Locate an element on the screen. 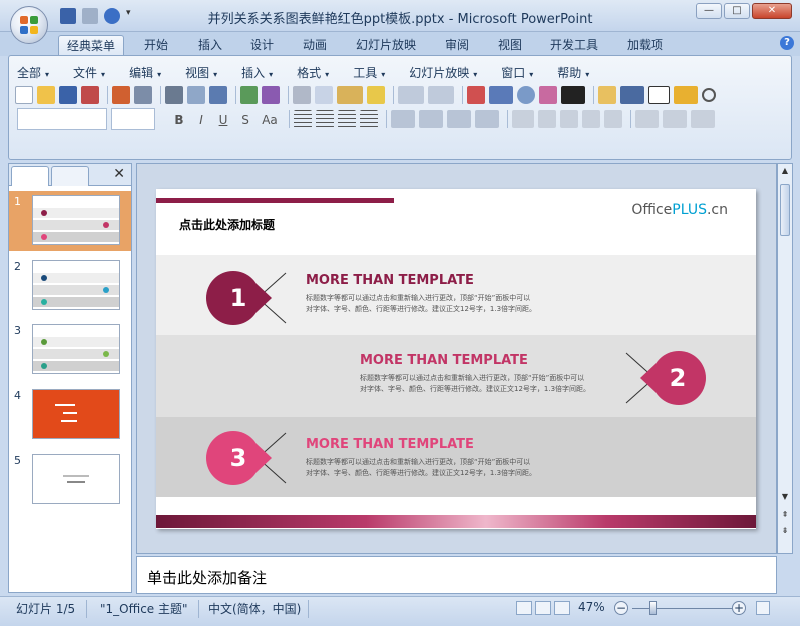 Image resolution: width=800 pixels, height=626 pixels. tab-developer: 开发工具 is located at coordinates (574, 45).